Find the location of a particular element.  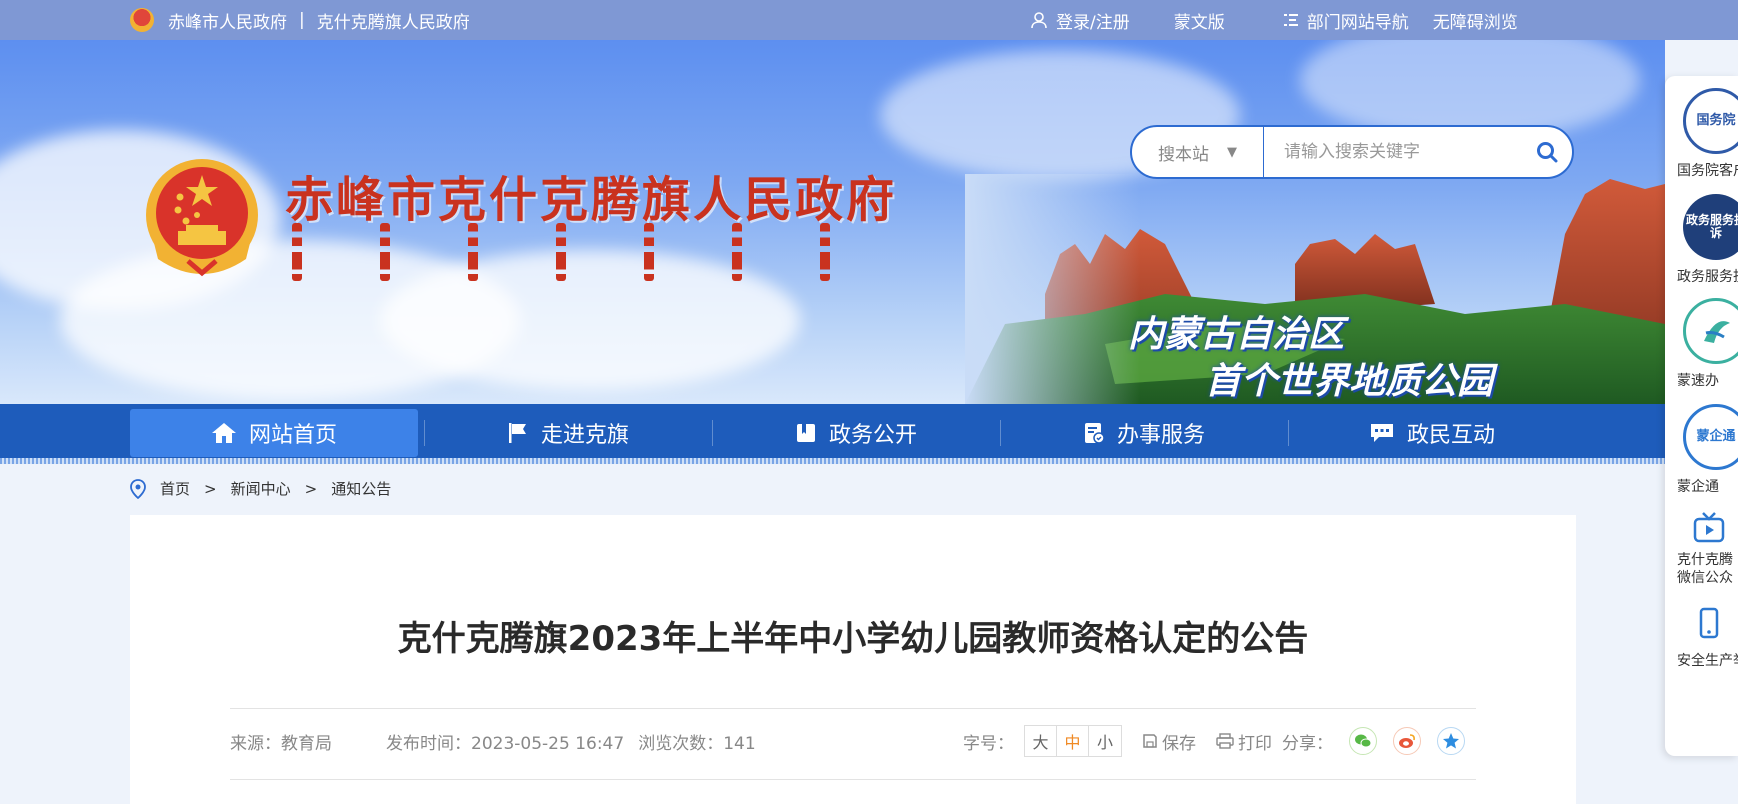

mengqitong-icon-text: 蒙企通 is located at coordinates (1716, 436).